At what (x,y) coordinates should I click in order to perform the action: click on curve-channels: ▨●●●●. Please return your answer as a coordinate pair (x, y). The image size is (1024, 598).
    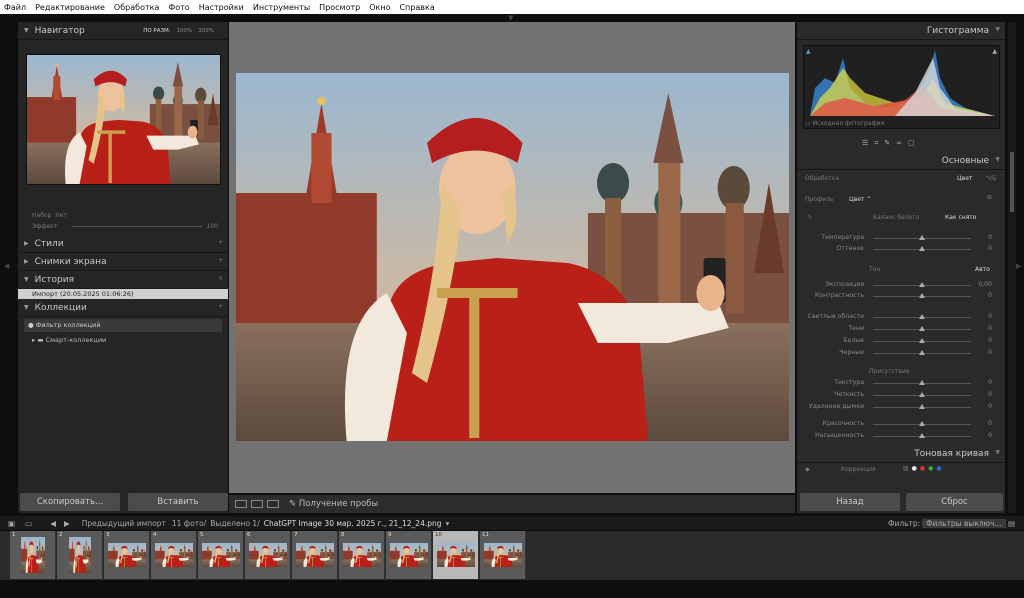
    Looking at the image, I should click on (924, 468).